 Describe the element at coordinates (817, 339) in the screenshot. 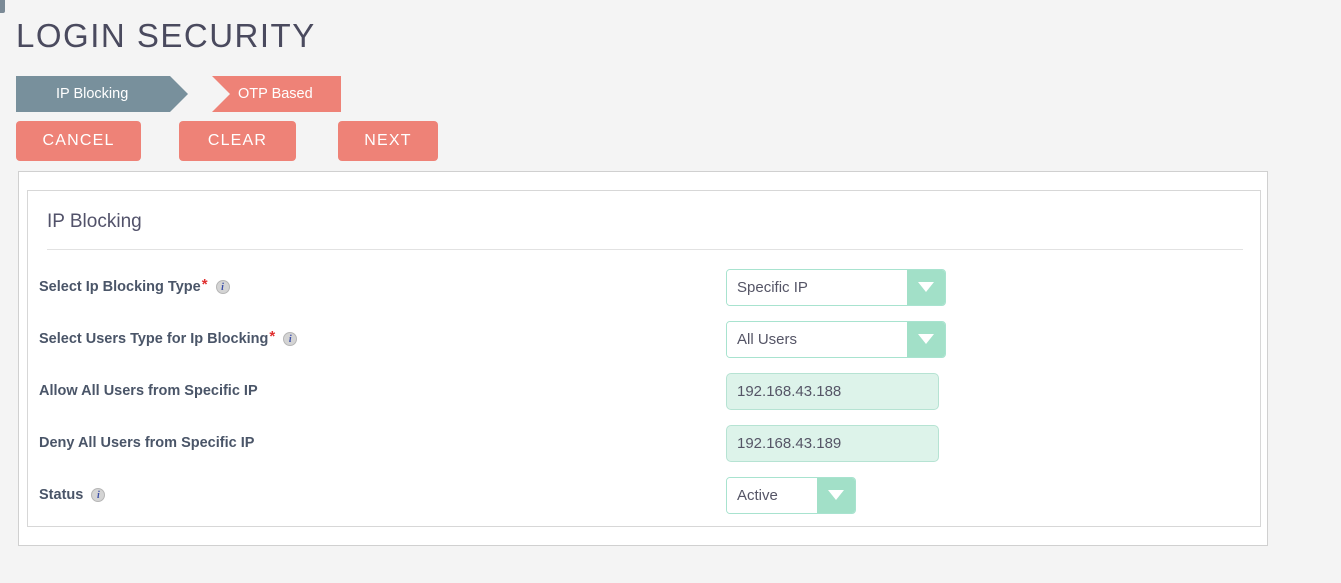

I see `users-type-value: All Users` at that location.